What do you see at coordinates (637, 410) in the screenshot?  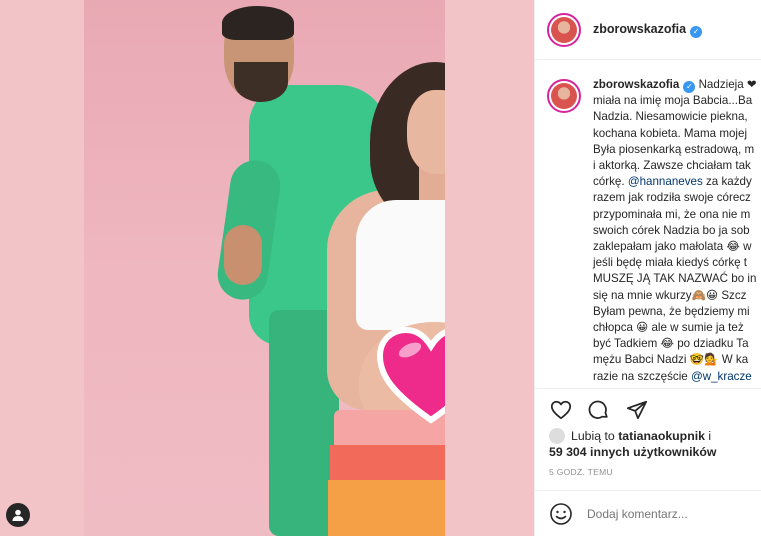 I see `paper-plane-icon` at bounding box center [637, 410].